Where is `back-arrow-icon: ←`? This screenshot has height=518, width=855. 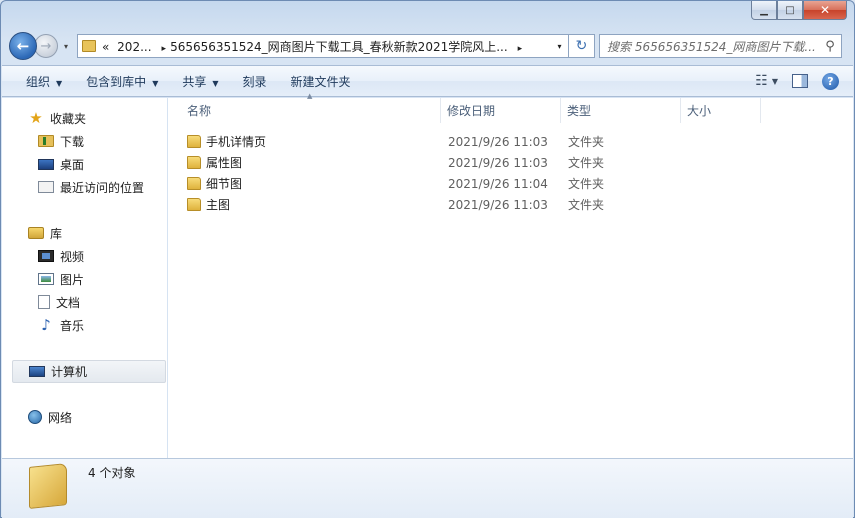
back-arrow-icon: ← is located at coordinates (23, 46).